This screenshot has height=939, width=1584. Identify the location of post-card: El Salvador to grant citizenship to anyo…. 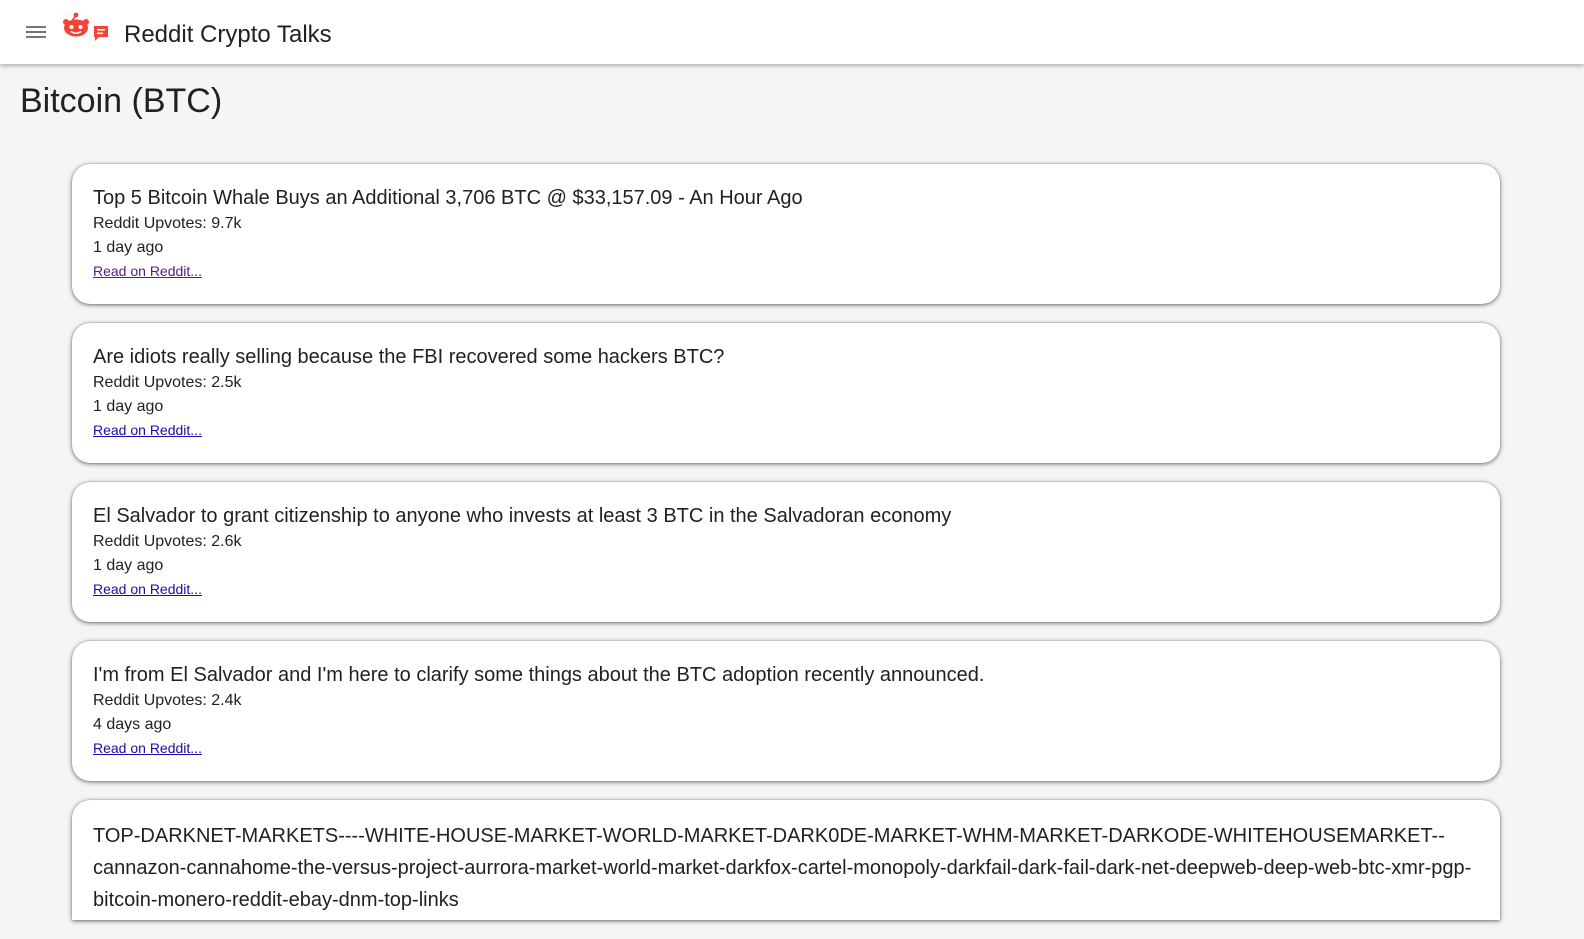
(786, 552).